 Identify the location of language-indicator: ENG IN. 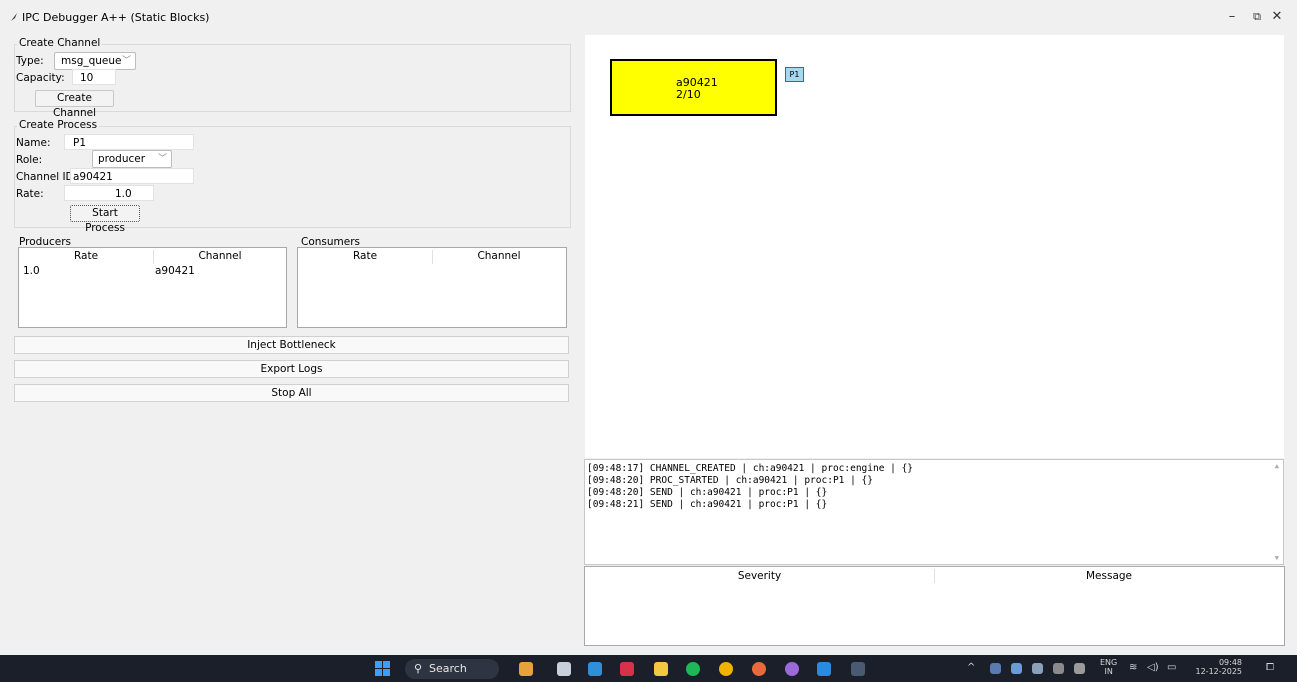
(1108, 667).